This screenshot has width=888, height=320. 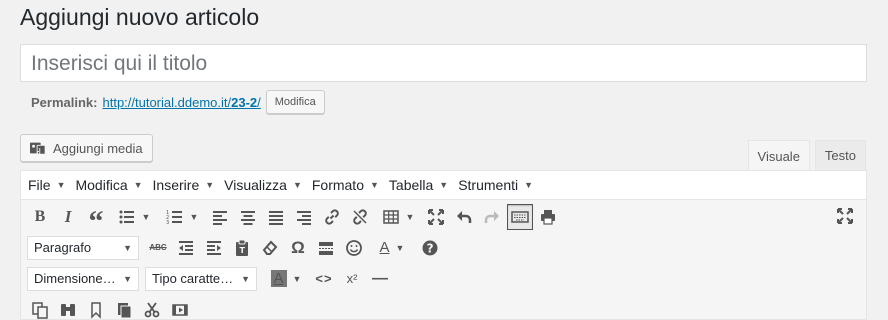 I want to click on tab-text: Testo, so click(x=840, y=155).